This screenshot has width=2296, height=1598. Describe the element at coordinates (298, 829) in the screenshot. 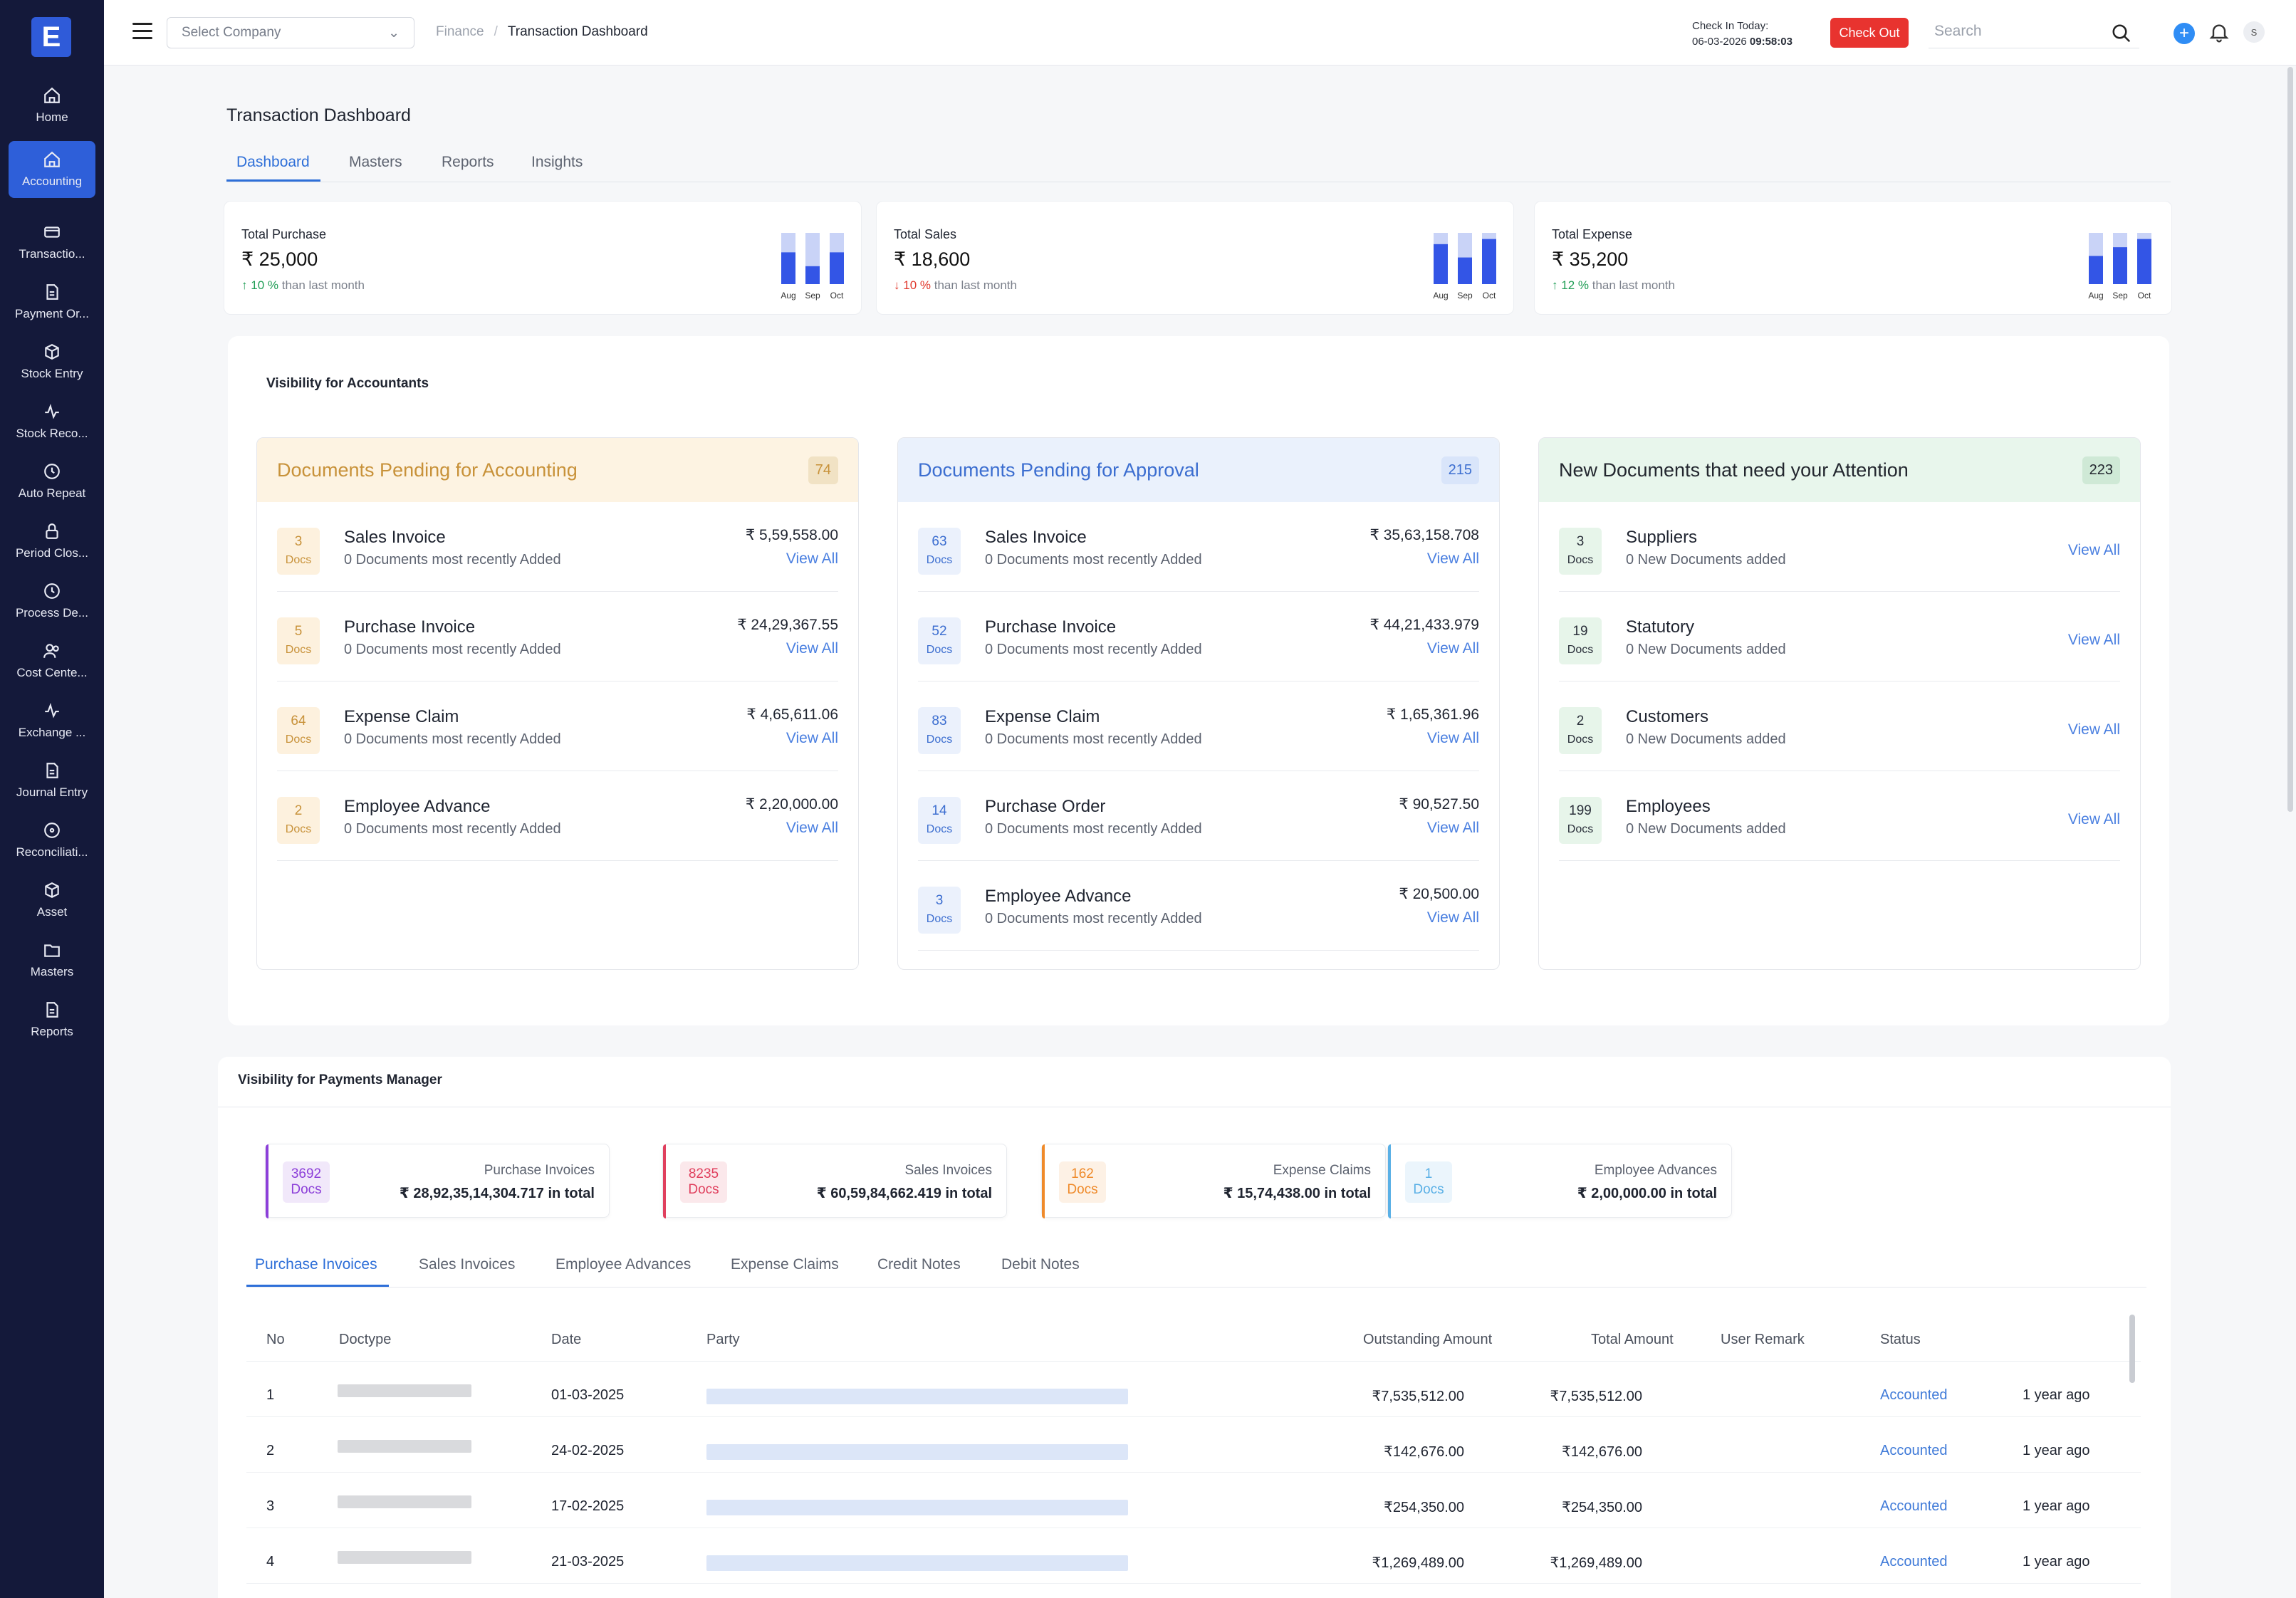

I see `docs-label: Docs` at that location.